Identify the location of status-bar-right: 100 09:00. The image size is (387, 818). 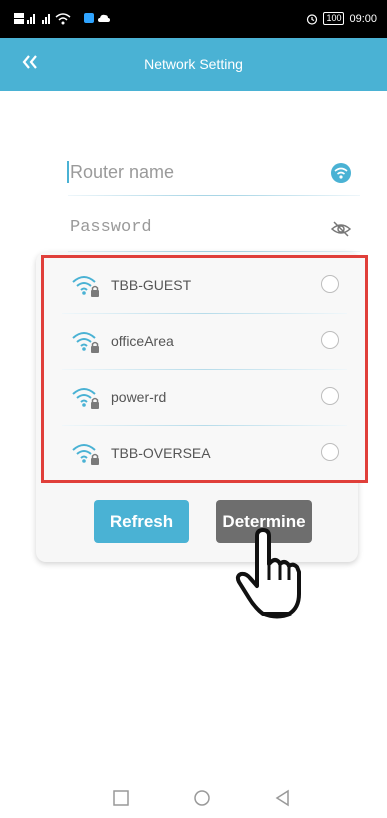
(341, 18).